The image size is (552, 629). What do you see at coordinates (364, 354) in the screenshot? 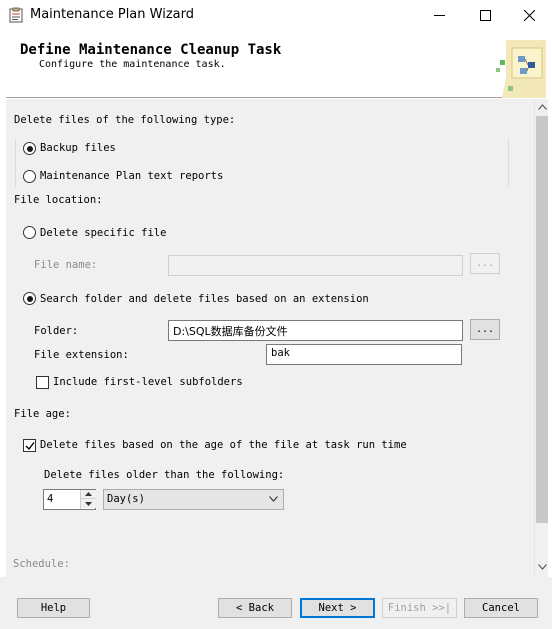
I see `file-extension-input: bak` at bounding box center [364, 354].